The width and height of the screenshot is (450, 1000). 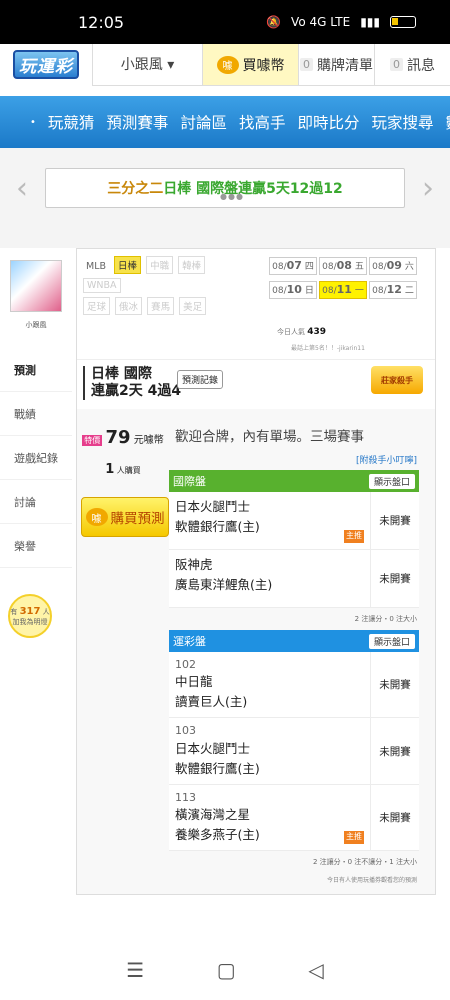 I want to click on match-row: 103 日本火腿鬥士 軟體銀行鷹(主) 未開賽, so click(x=294, y=751).